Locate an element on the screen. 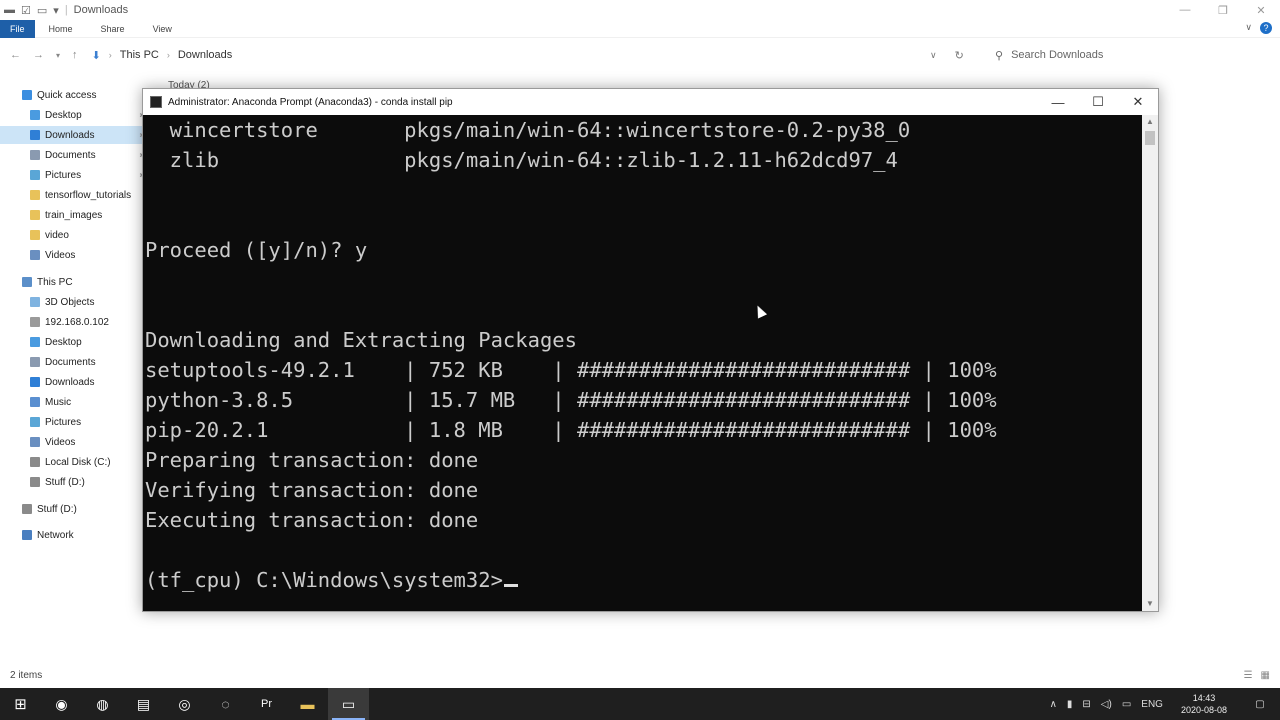 The width and height of the screenshot is (1280, 720). tab-view: View is located at coordinates (162, 29).